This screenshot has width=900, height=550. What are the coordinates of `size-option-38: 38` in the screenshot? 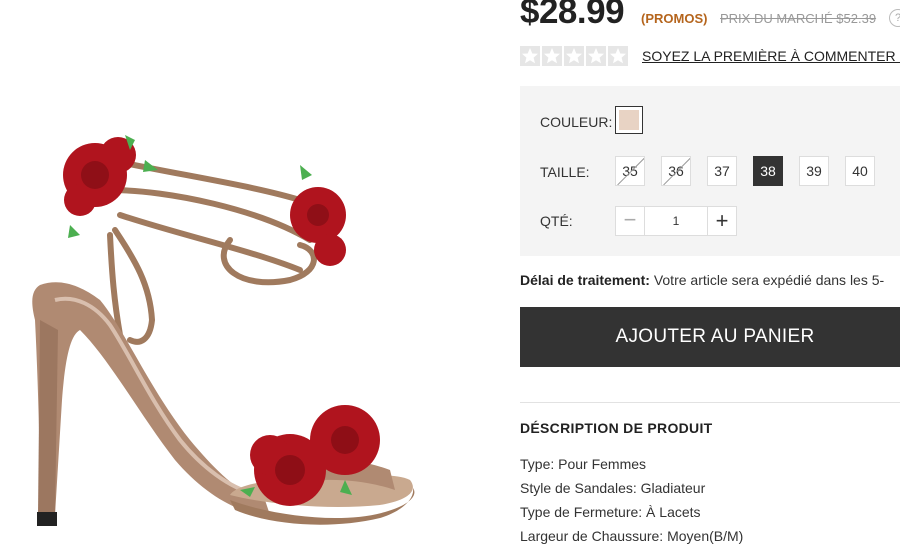 It's located at (768, 171).